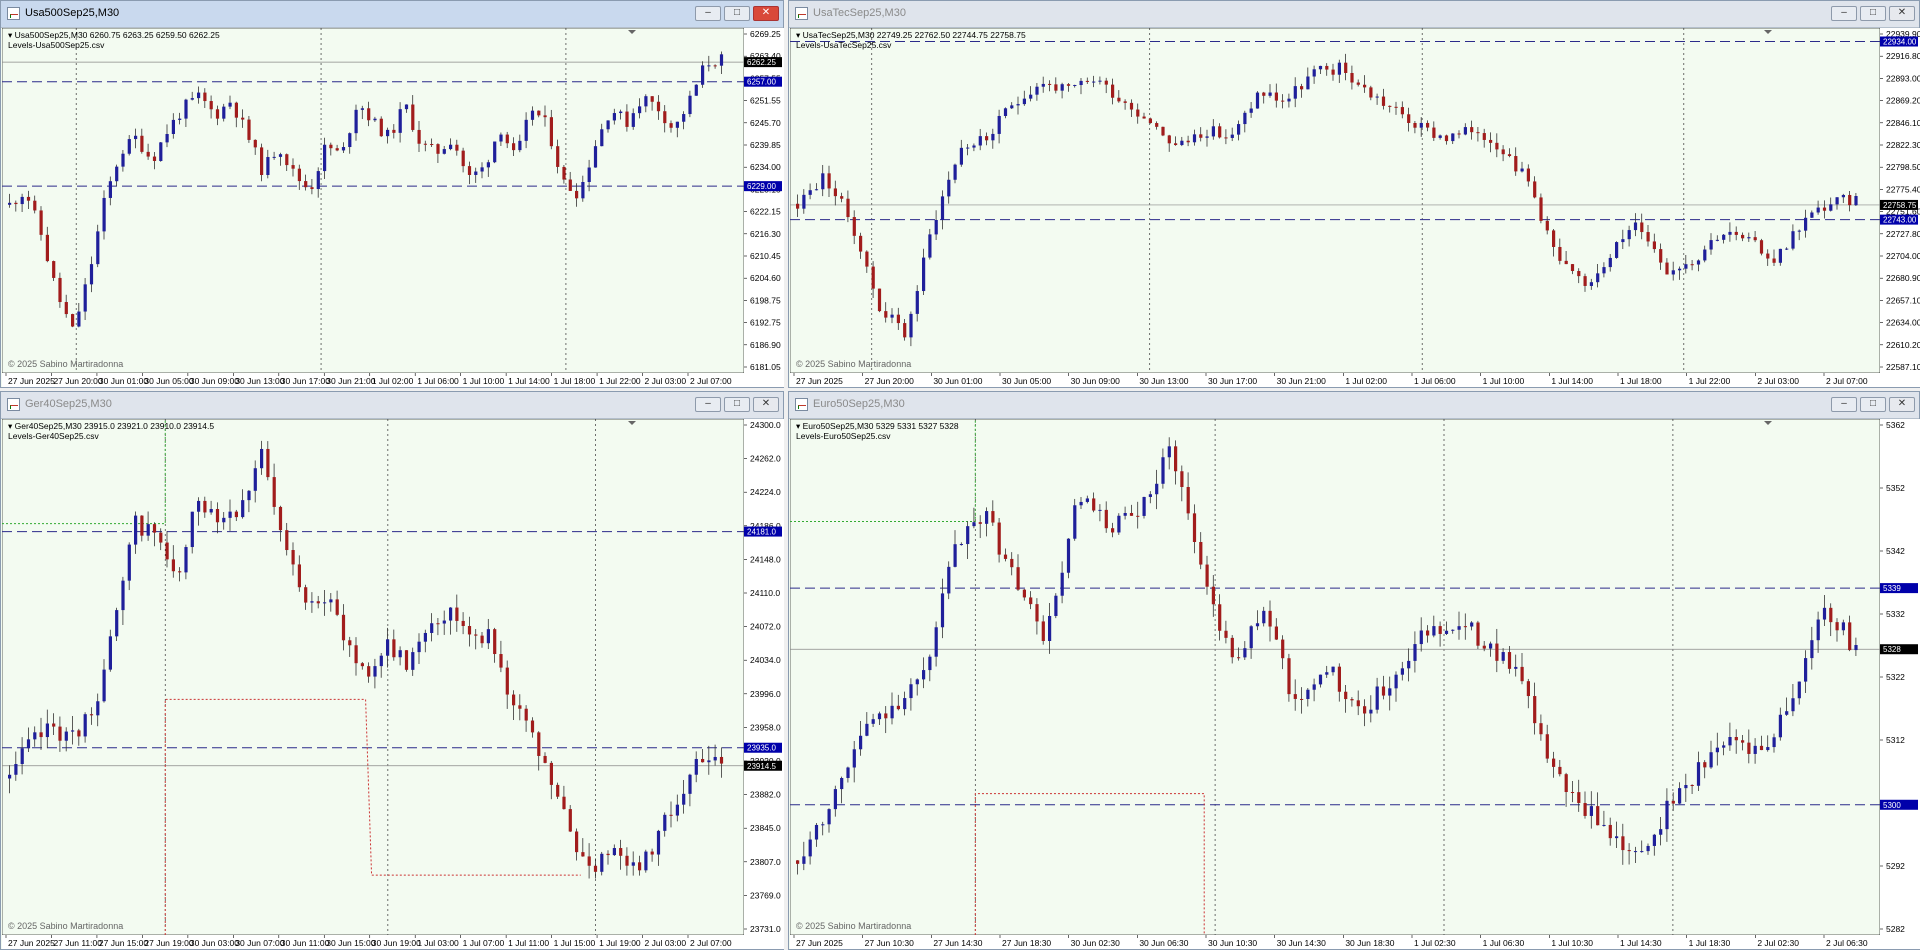 Image resolution: width=1920 pixels, height=950 pixels. Describe the element at coordinates (1354, 405) in the screenshot. I see `window-titlebar: Euro50Sep25,M30 – □ ✕` at that location.